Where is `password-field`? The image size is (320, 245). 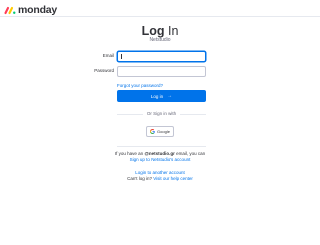 password-field is located at coordinates (161, 71).